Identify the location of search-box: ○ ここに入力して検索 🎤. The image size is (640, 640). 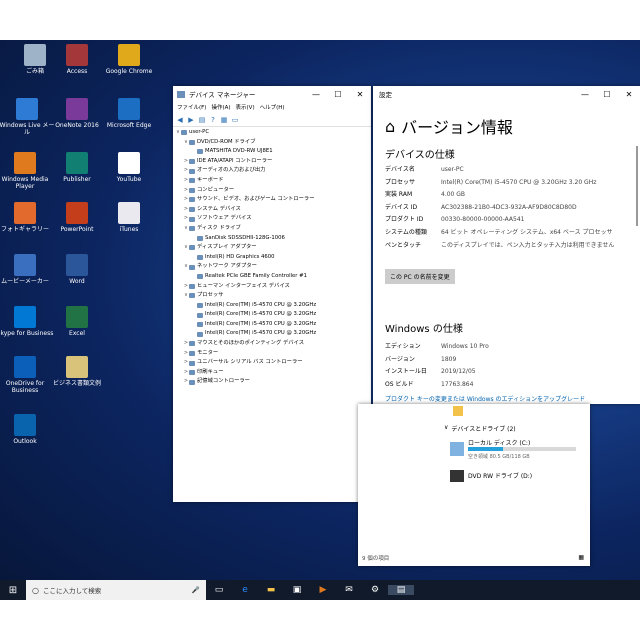
(116, 590).